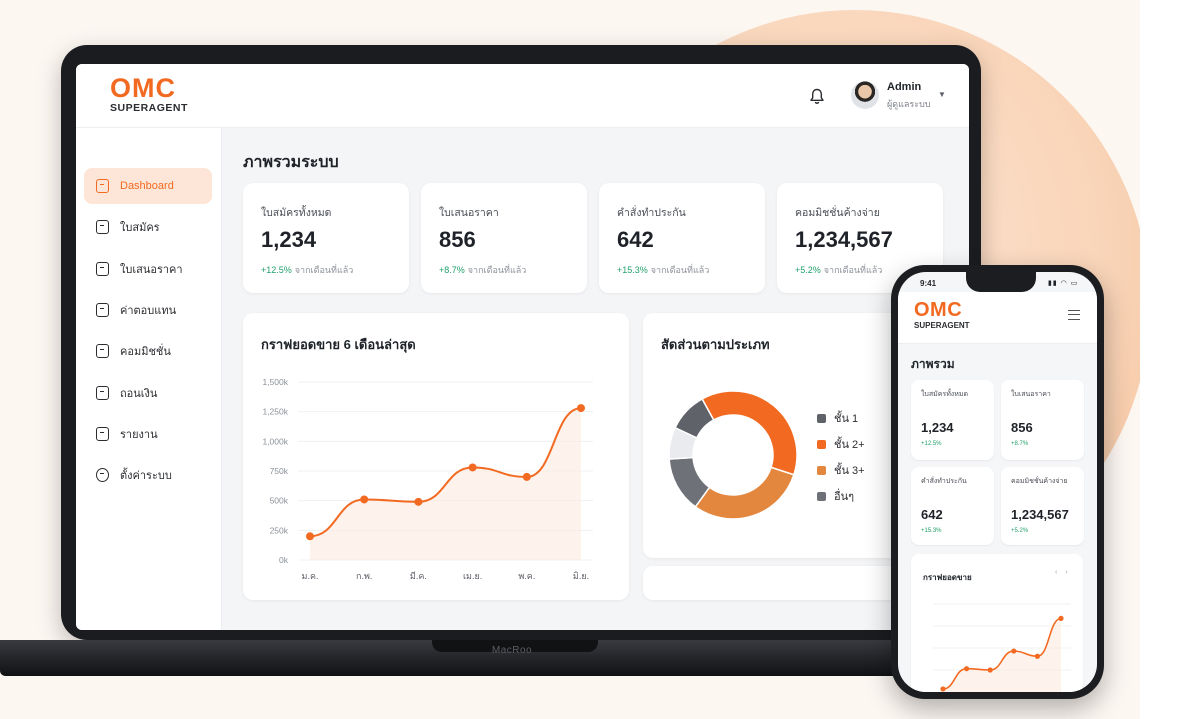 This screenshot has height=719, width=1180. I want to click on phone-line-chart, so click(1002, 647).